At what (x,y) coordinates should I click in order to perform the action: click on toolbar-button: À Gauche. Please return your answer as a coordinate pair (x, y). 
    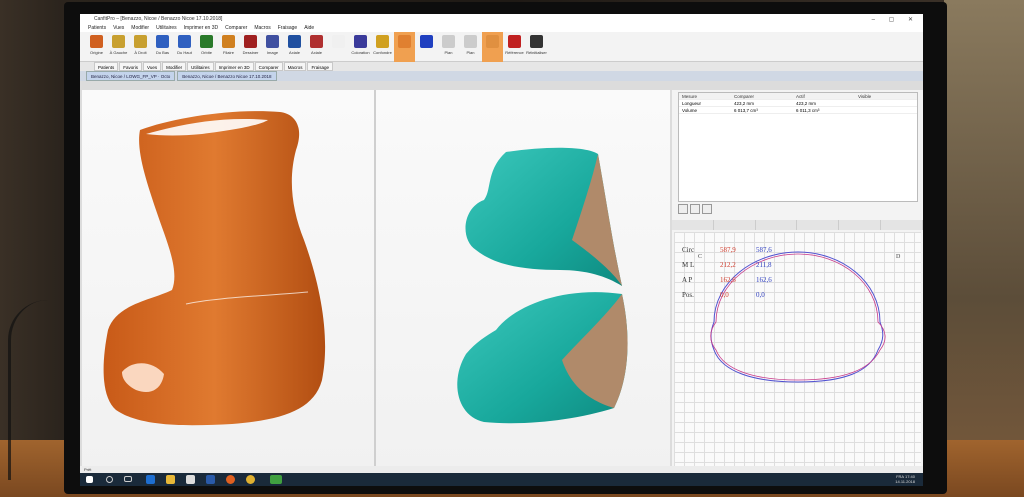
    Looking at the image, I should click on (118, 47).